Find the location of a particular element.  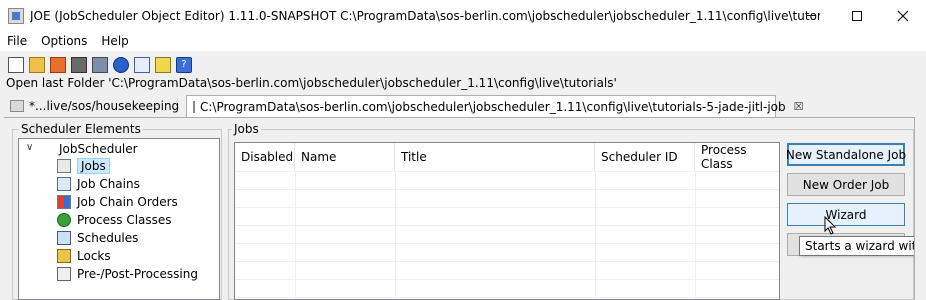

save-as-icon is located at coordinates (100, 65).